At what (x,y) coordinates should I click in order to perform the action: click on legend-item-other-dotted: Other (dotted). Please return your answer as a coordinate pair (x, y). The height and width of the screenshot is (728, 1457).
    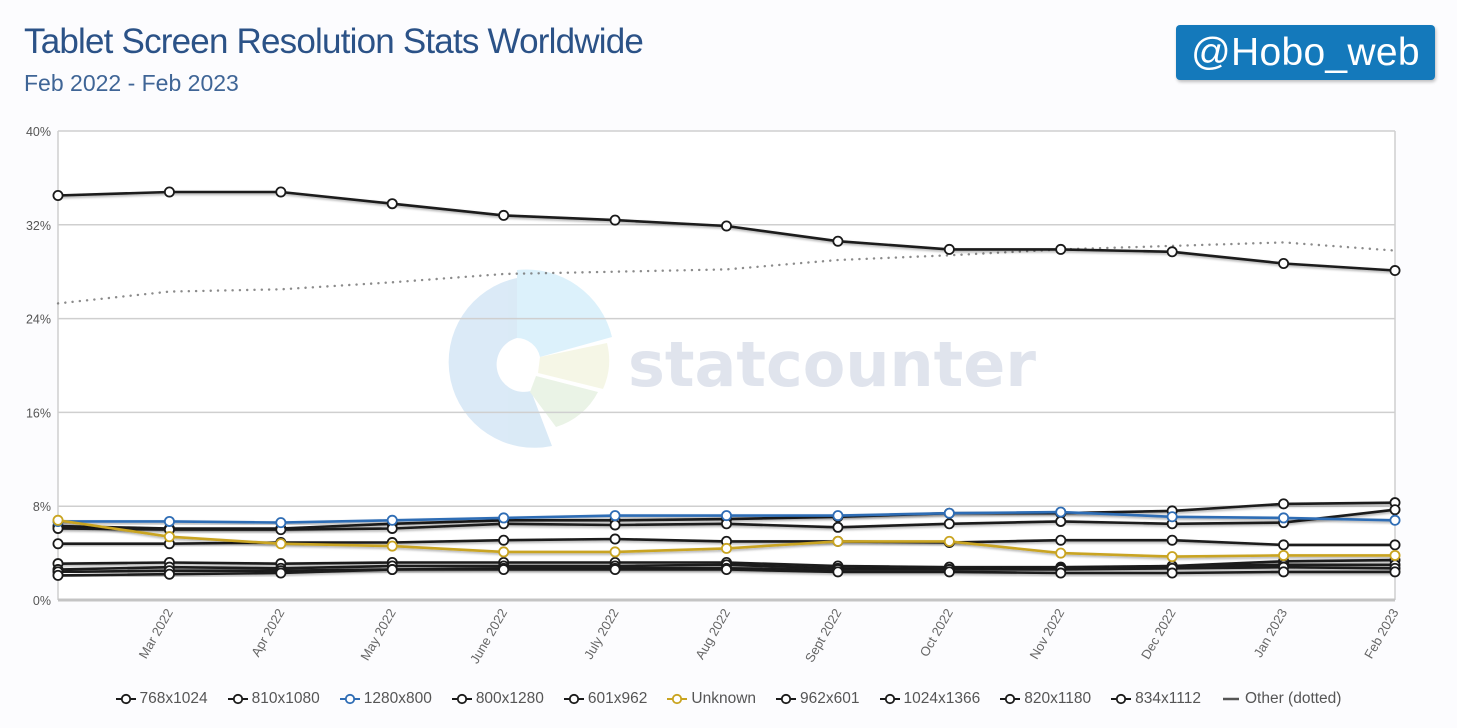
    Looking at the image, I should click on (1281, 699).